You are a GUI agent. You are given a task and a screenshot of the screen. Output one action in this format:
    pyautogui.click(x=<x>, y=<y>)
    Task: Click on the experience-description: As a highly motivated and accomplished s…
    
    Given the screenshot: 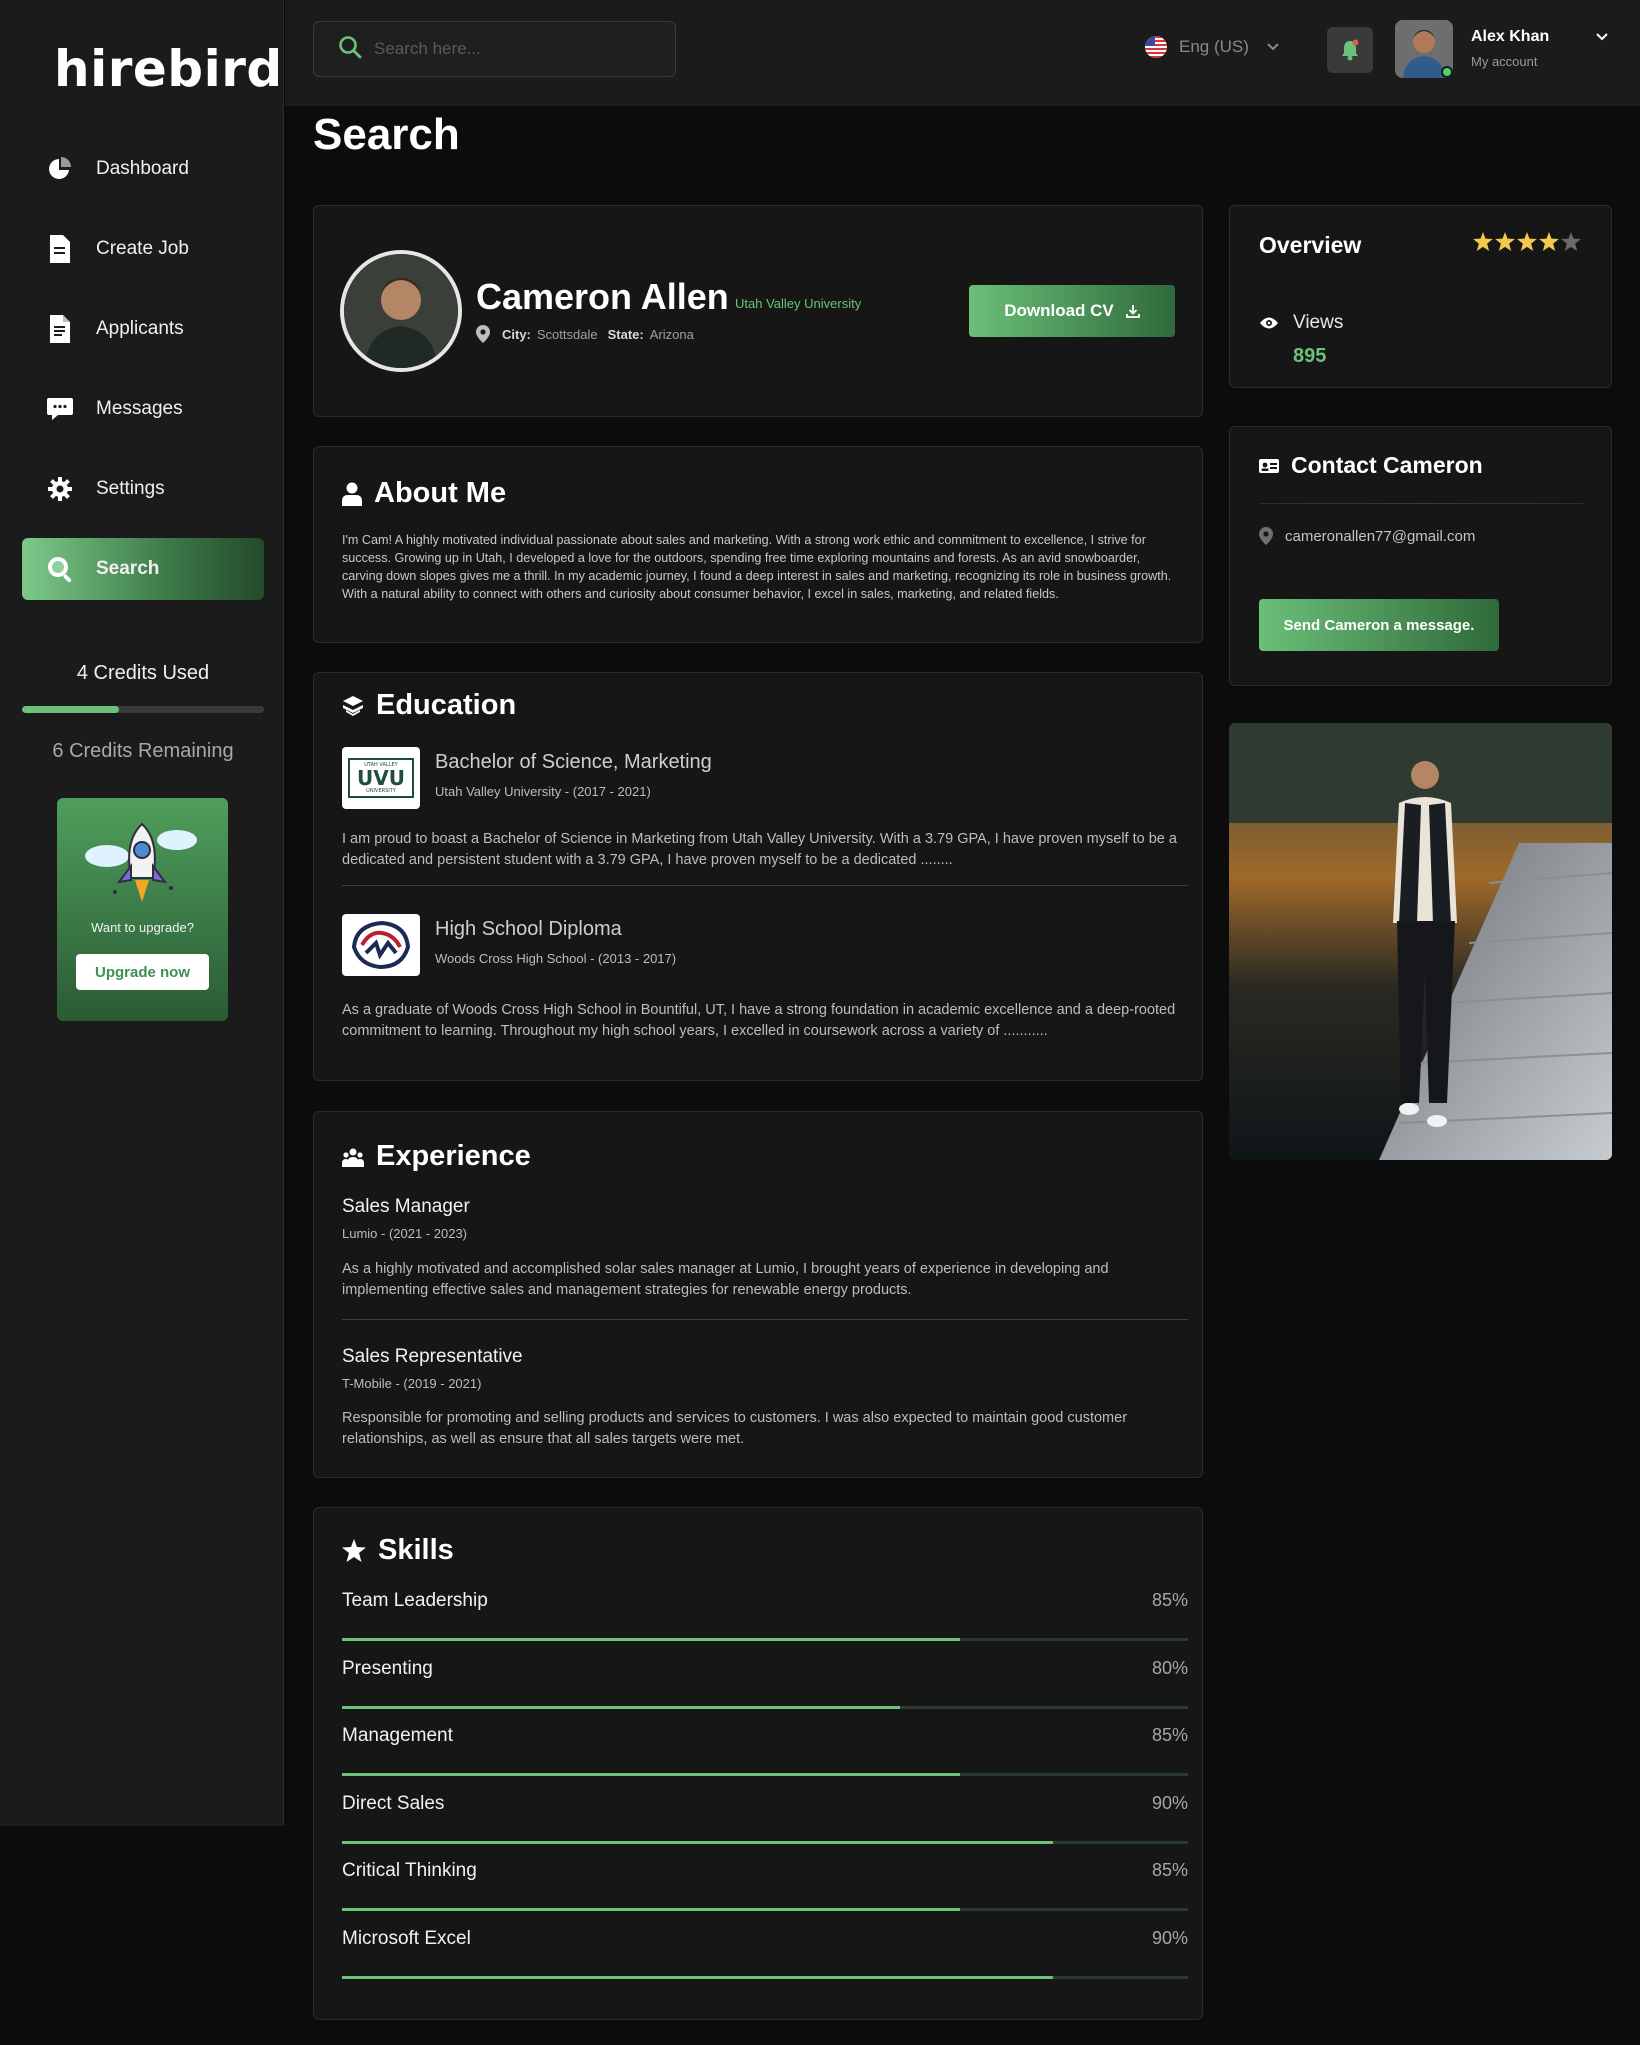 What is the action you would take?
    pyautogui.click(x=725, y=1279)
    